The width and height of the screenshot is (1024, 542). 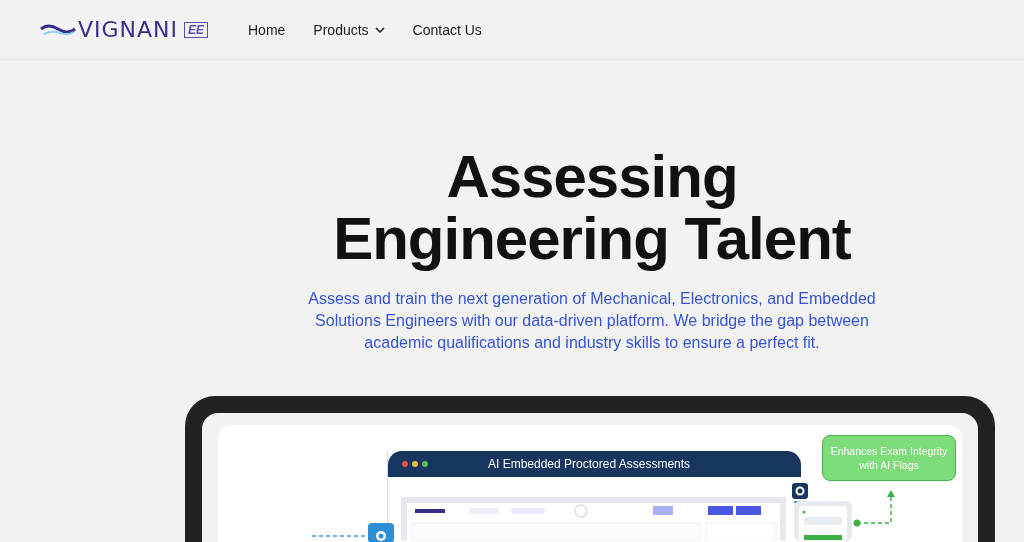 What do you see at coordinates (128, 29) in the screenshot?
I see `logo-text: VIGNANI` at bounding box center [128, 29].